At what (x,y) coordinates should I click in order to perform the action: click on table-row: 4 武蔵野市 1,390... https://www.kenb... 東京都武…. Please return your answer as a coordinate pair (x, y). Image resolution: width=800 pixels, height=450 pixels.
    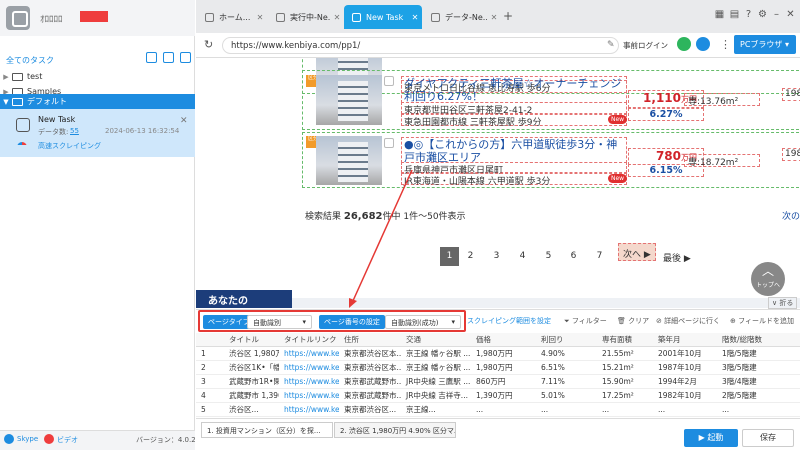
    Looking at the image, I should click on (498, 395).